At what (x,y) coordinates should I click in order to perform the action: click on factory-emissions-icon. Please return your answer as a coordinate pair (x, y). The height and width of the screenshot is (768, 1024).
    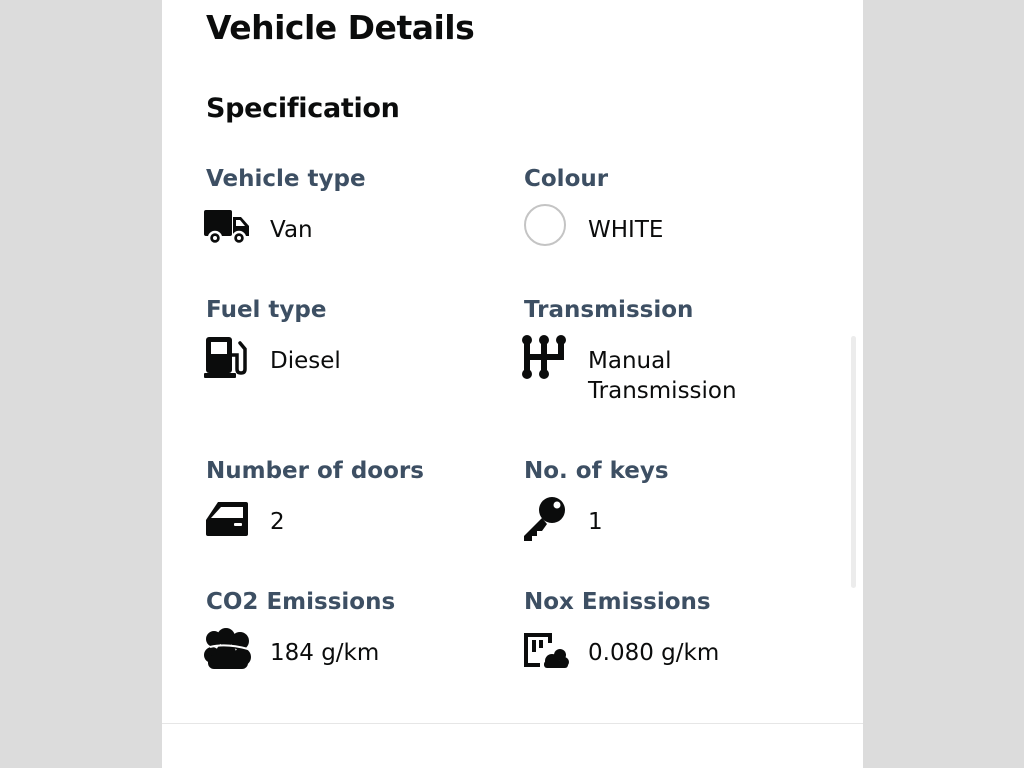
    Looking at the image, I should click on (546, 650).